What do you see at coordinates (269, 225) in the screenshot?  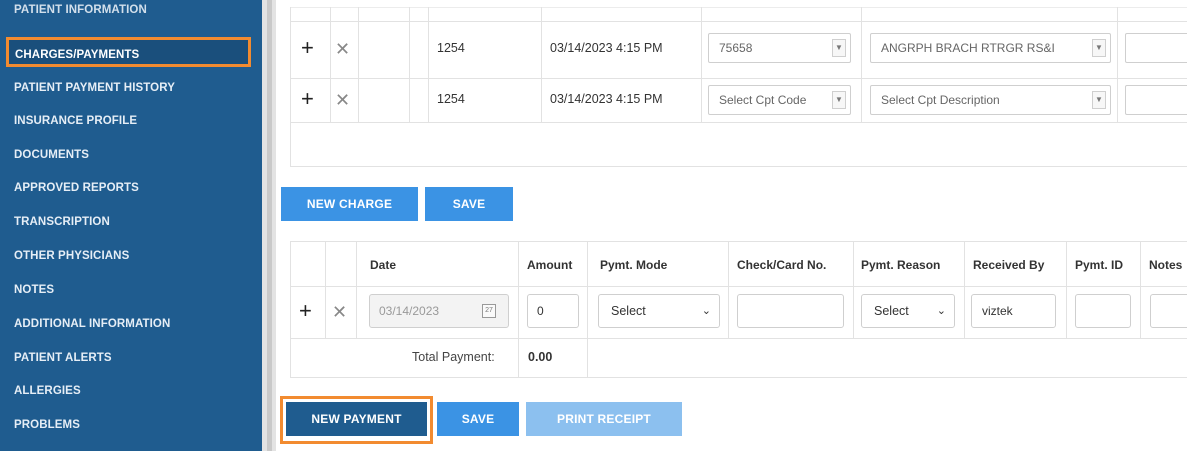 I see `splitter` at bounding box center [269, 225].